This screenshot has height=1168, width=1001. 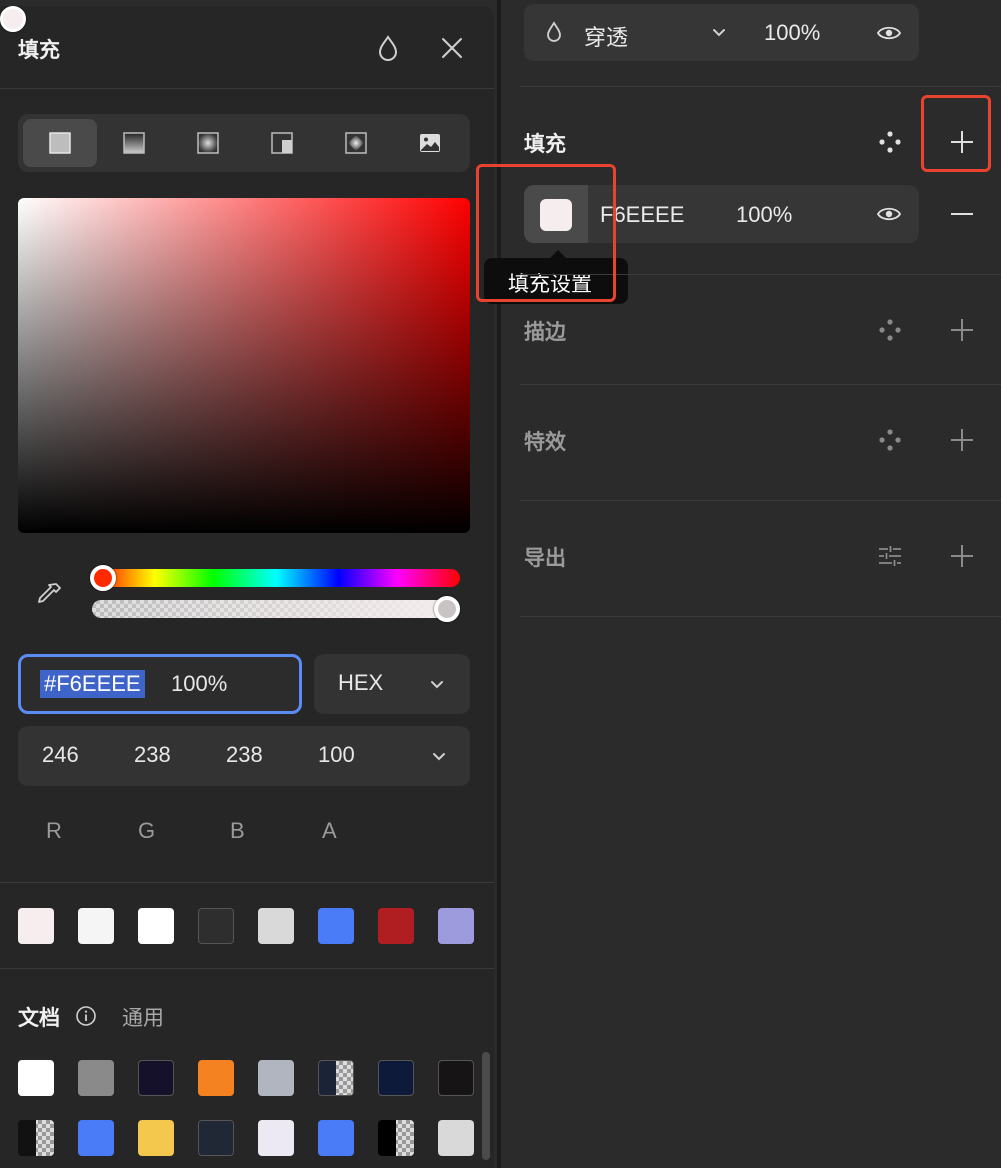 I want to click on radial-gradient-icon, so click(x=208, y=143).